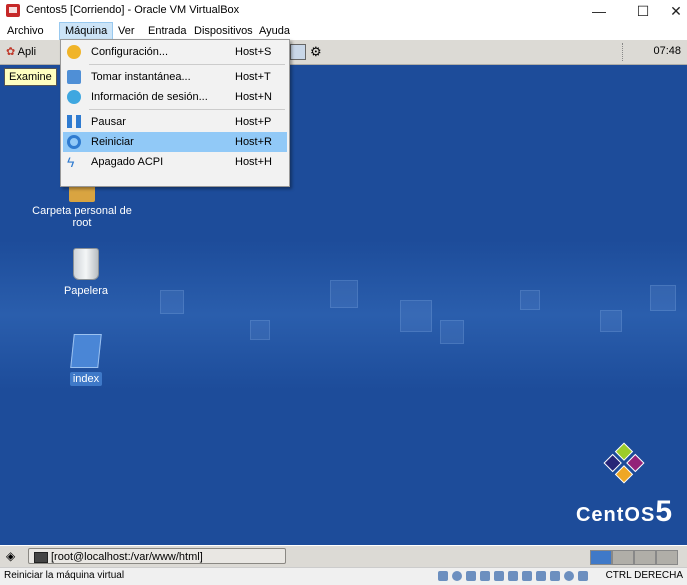 This screenshot has width=687, height=585. I want to click on centos-emblem-icon, so click(624, 463).